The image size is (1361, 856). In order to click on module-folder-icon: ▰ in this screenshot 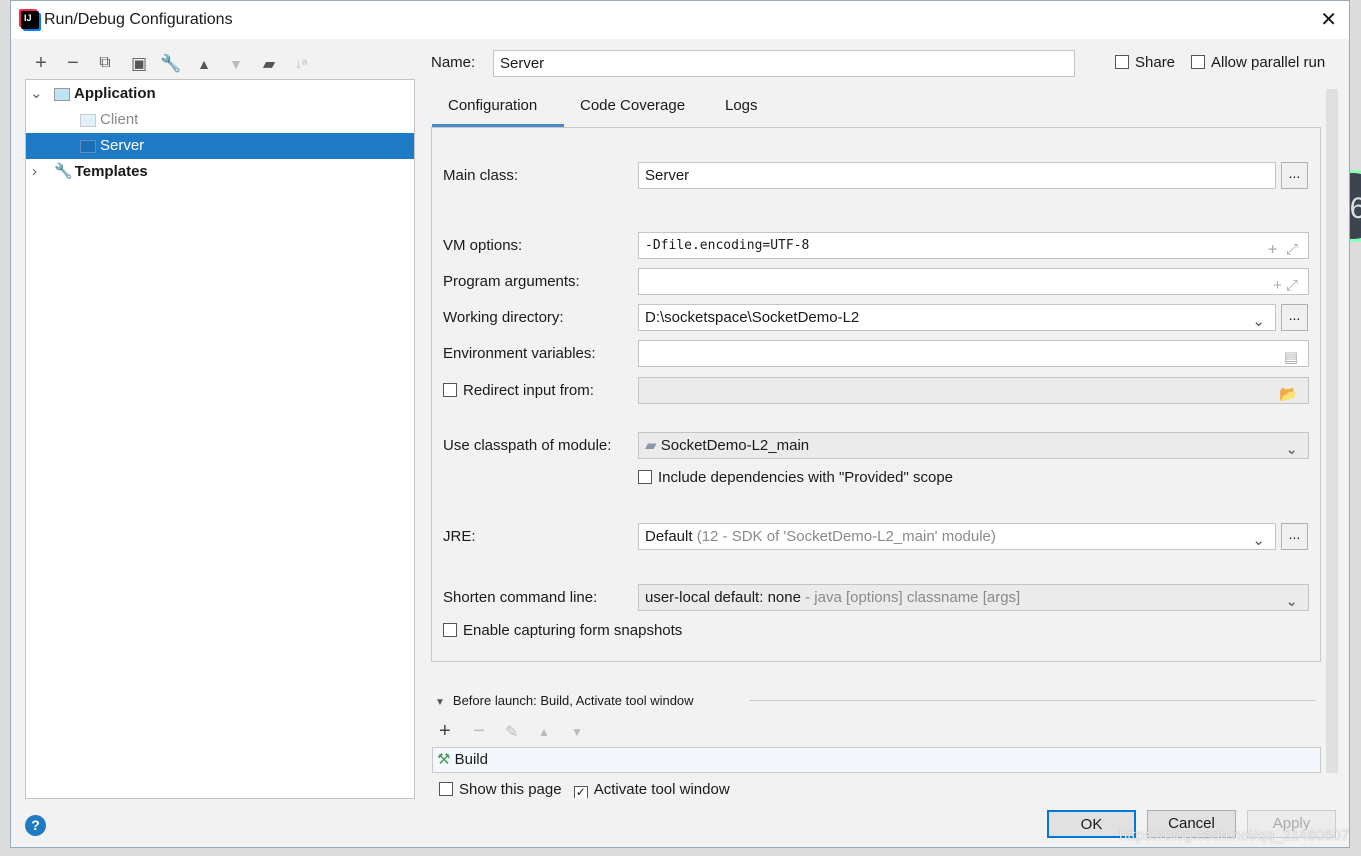, I will do `click(651, 445)`.